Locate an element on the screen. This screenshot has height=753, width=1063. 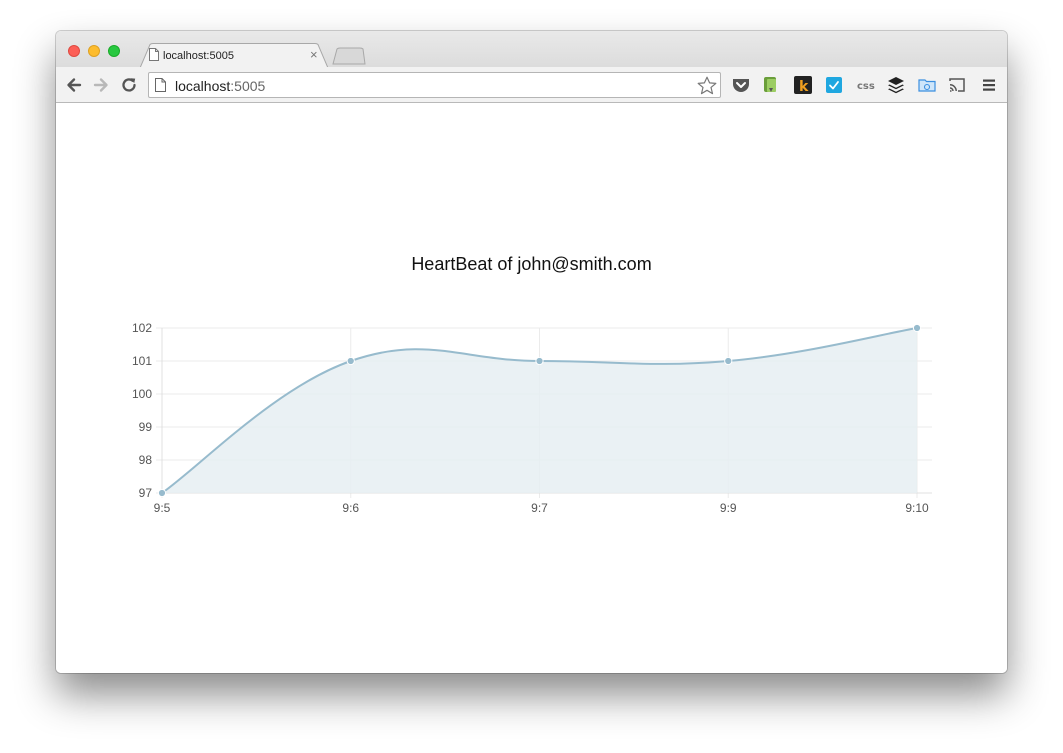
y-tick-label: 97 is located at coordinates (146, 493).